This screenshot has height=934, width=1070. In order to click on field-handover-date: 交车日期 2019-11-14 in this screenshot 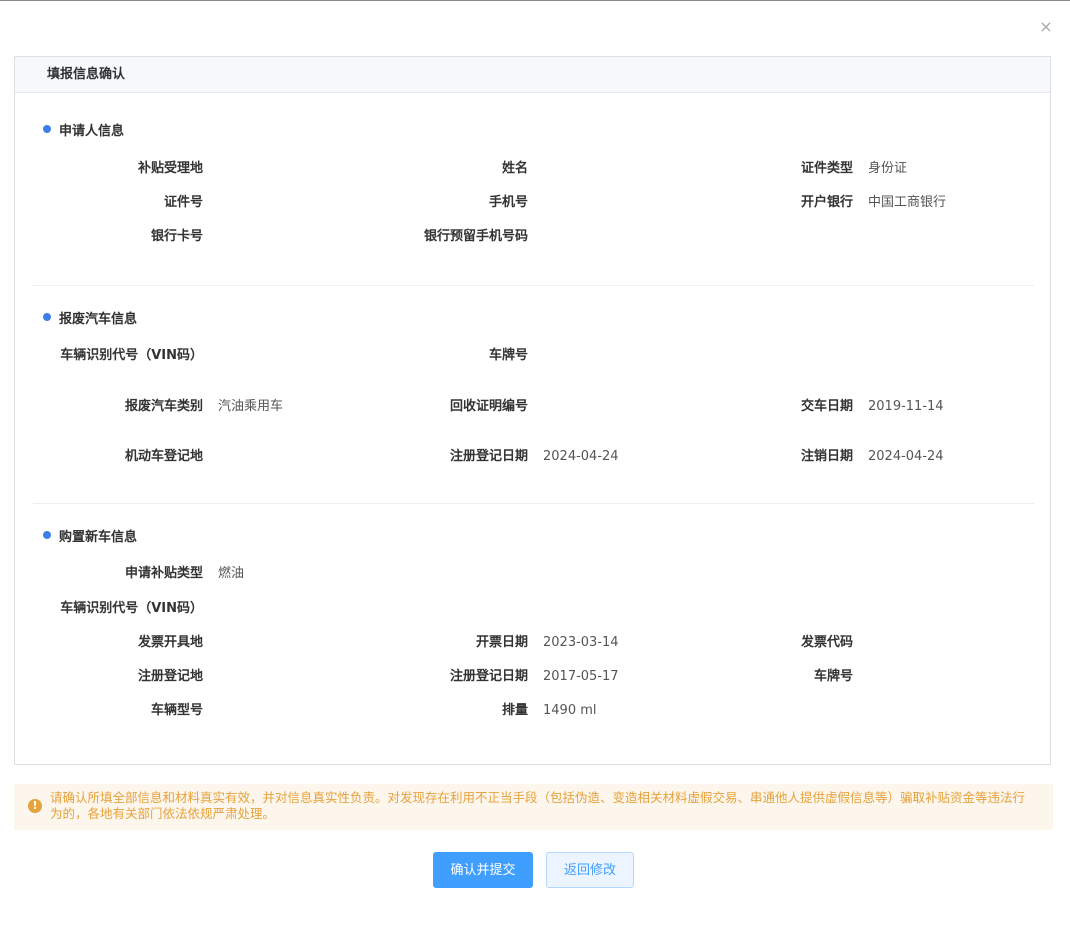, I will do `click(872, 406)`.